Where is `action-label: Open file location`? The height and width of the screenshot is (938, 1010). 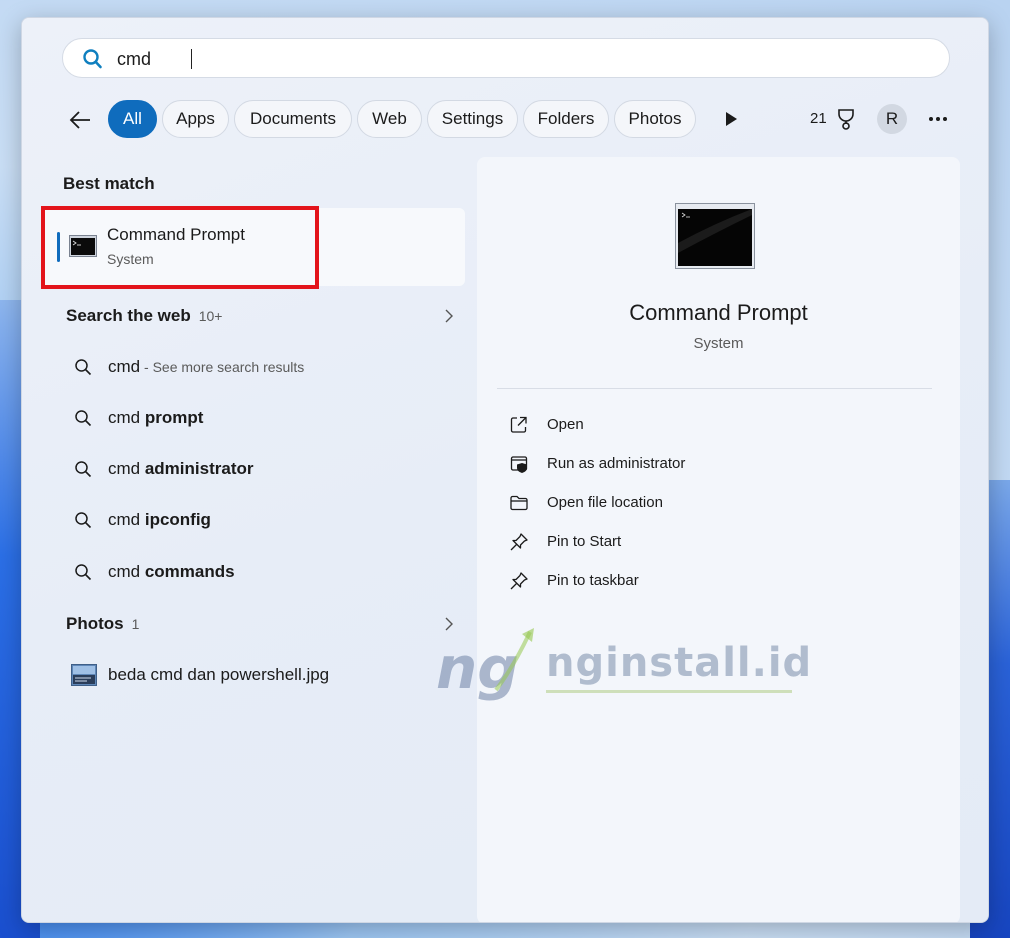 action-label: Open file location is located at coordinates (605, 502).